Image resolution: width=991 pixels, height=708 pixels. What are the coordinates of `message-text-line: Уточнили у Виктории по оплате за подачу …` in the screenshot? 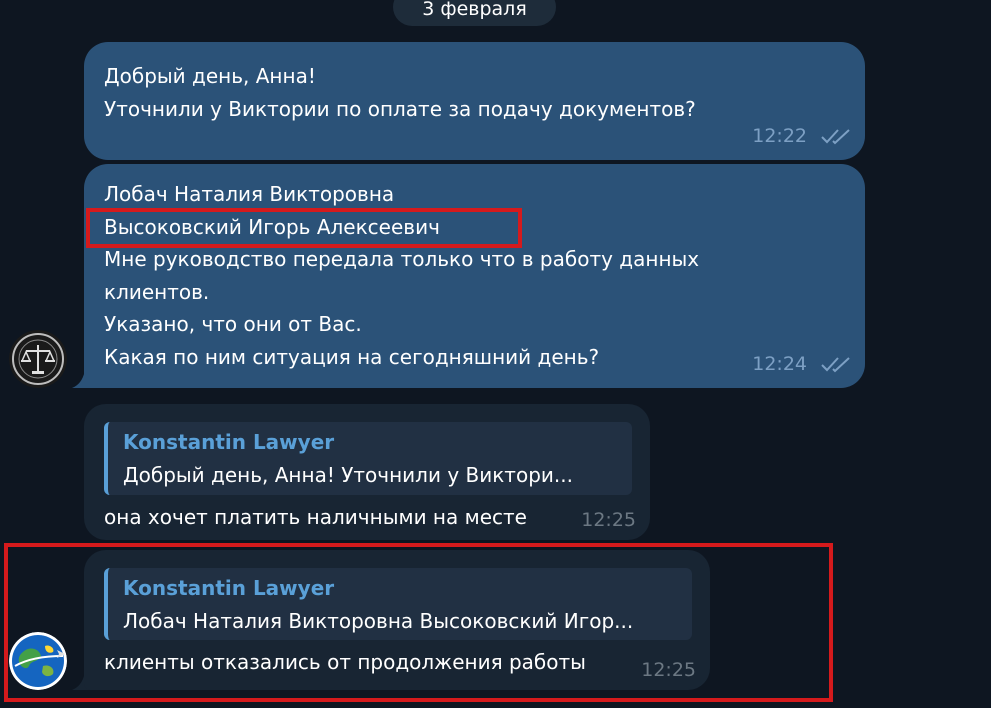 It's located at (400, 108).